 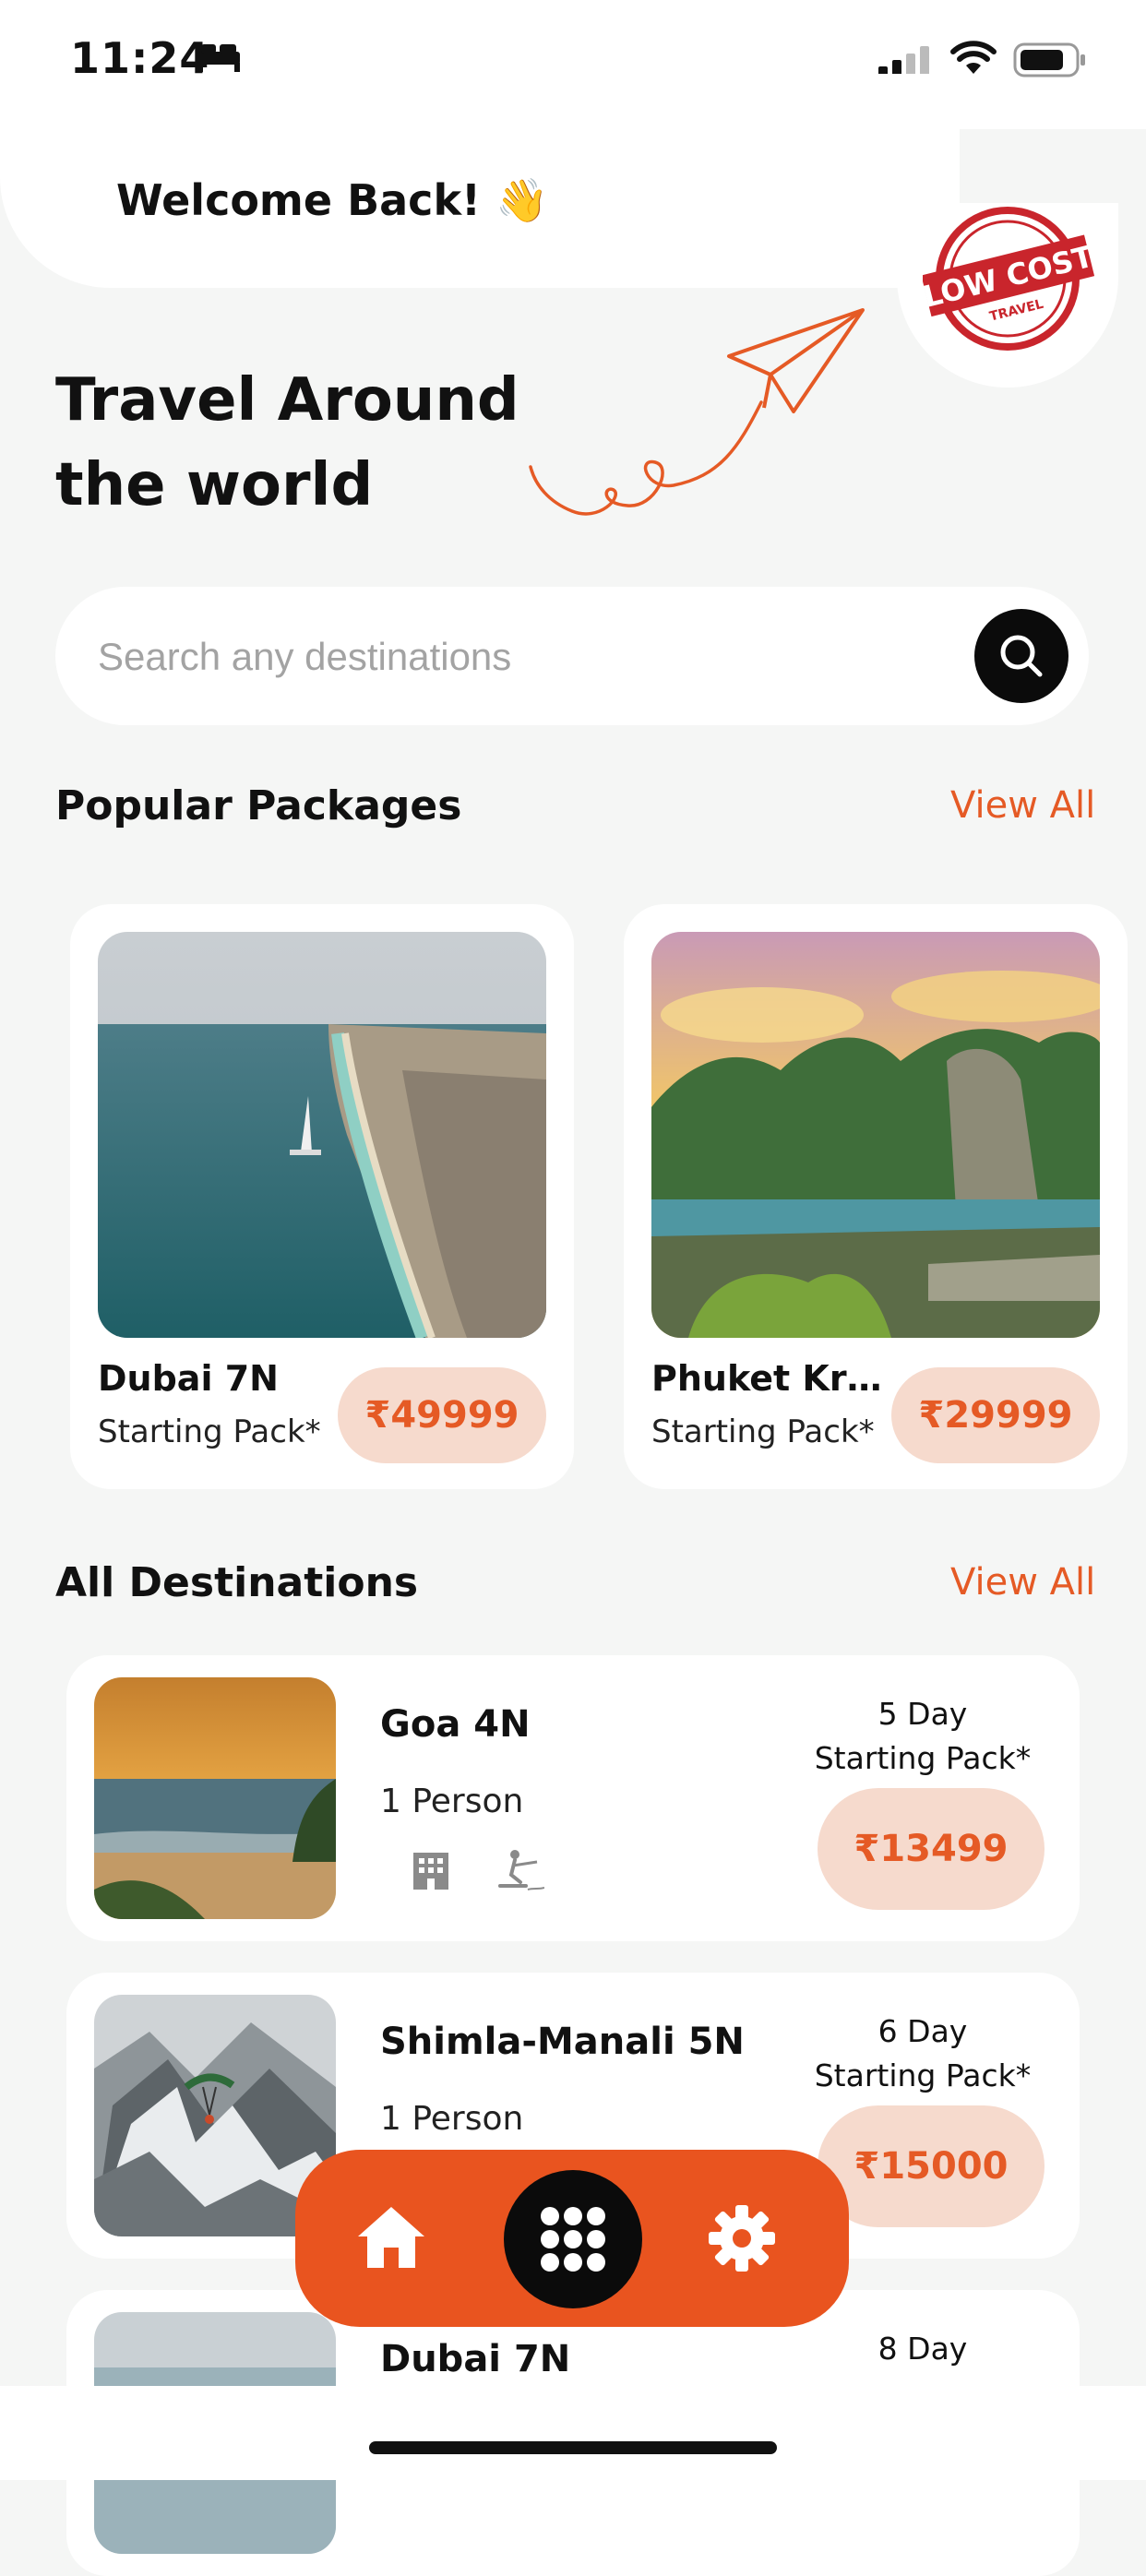 What do you see at coordinates (391, 2238) in the screenshot?
I see `home-icon` at bounding box center [391, 2238].